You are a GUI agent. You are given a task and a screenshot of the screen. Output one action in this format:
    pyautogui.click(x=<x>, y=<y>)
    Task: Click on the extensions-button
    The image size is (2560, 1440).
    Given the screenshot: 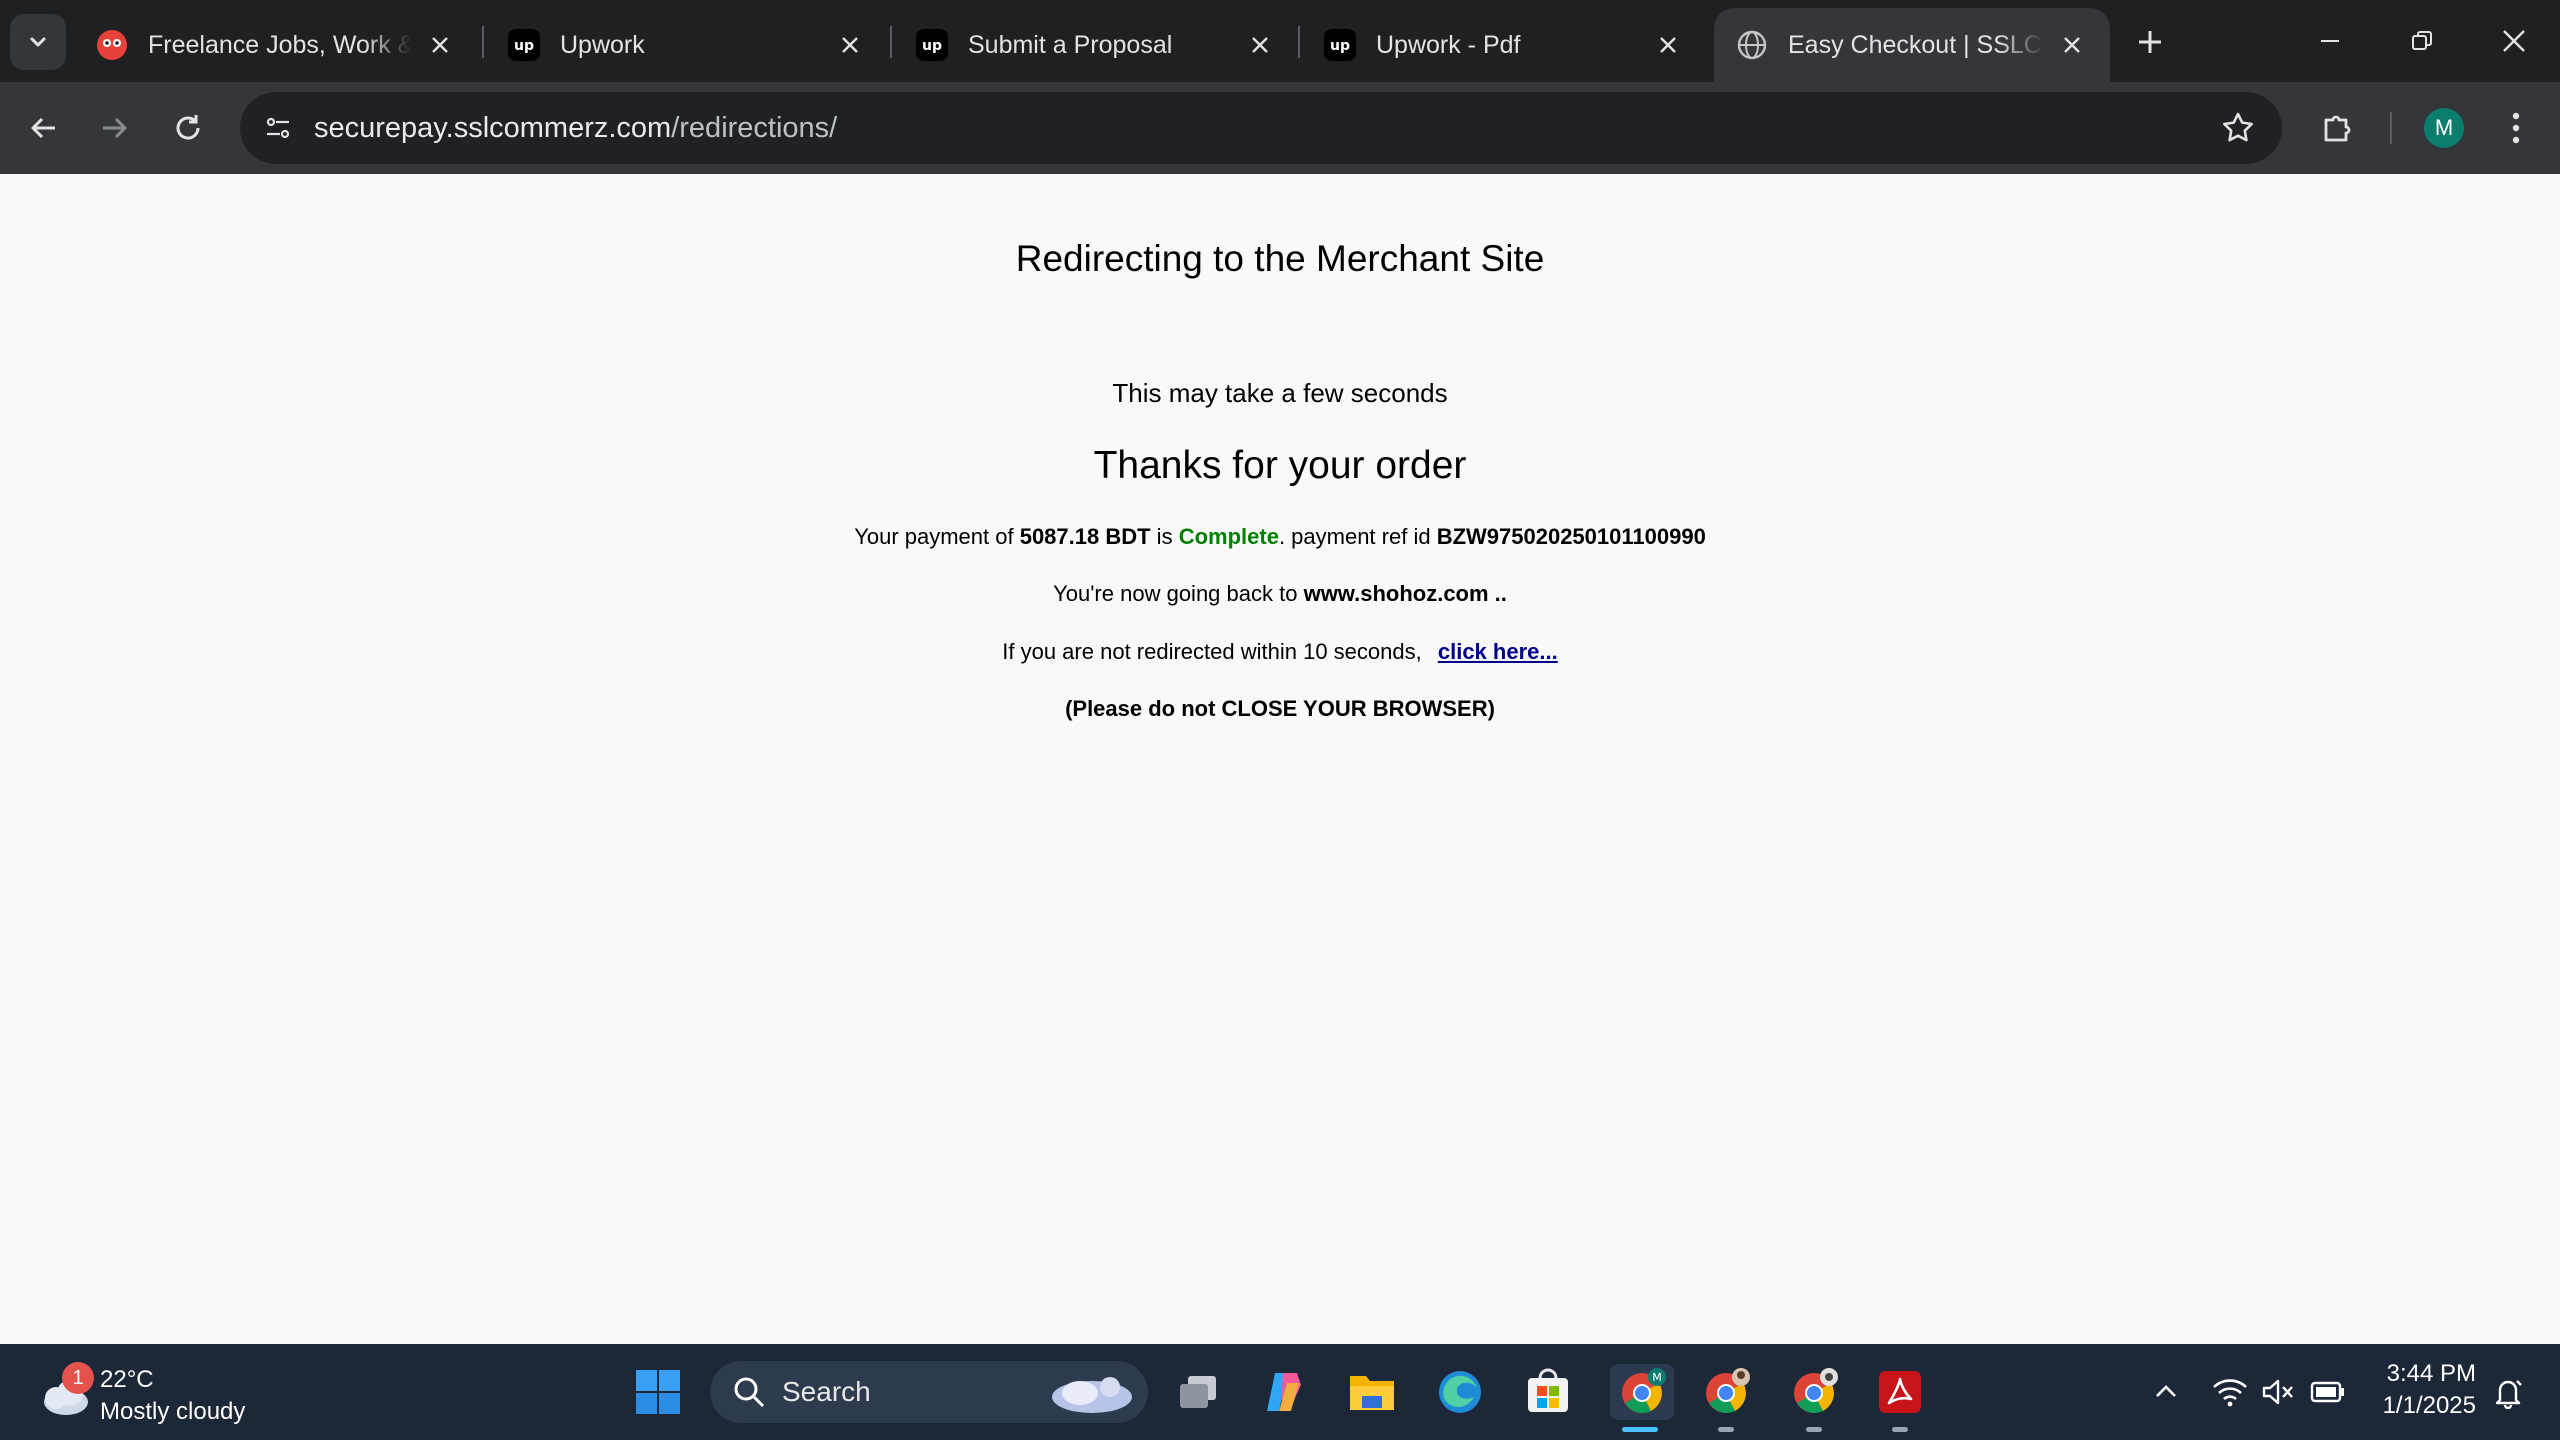 What is the action you would take?
    pyautogui.click(x=2338, y=128)
    